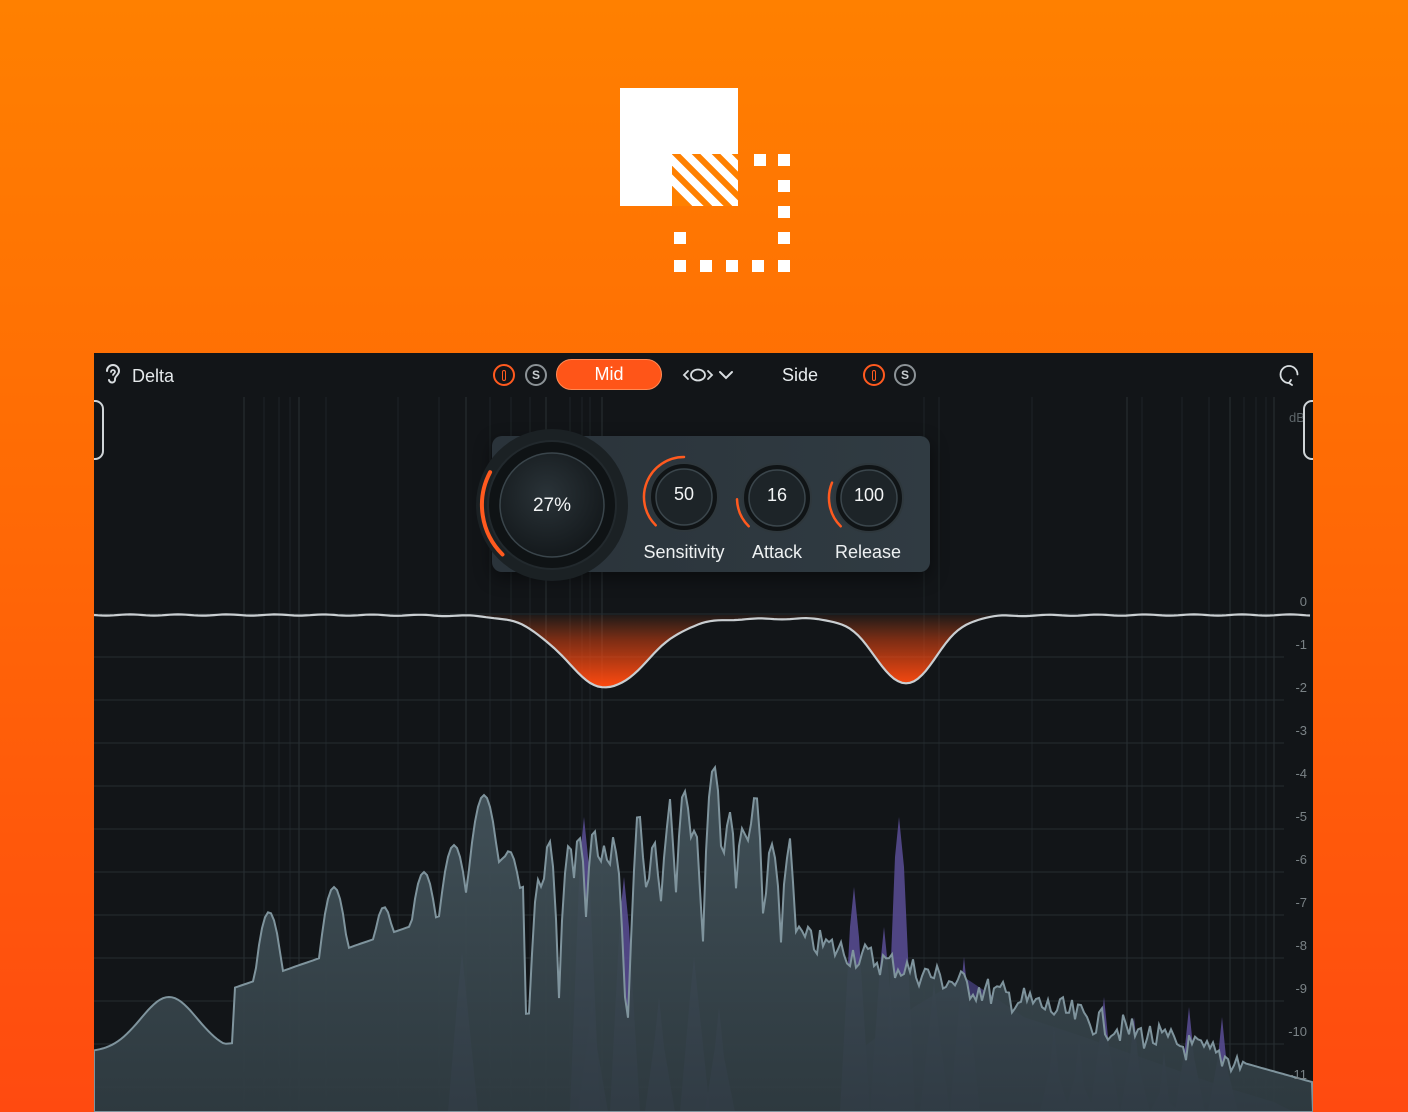 This screenshot has height=1112, width=1408. Describe the element at coordinates (1301, 730) in the screenshot. I see `db-tick-3: -3` at that location.